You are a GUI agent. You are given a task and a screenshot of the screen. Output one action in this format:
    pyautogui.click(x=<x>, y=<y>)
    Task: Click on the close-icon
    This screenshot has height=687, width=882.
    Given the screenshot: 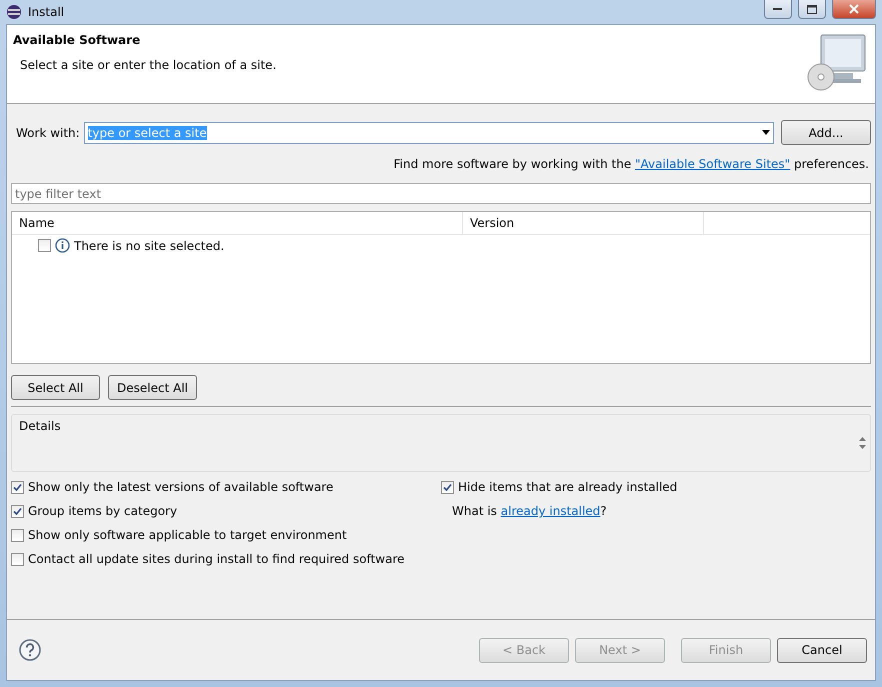 What is the action you would take?
    pyautogui.click(x=854, y=9)
    